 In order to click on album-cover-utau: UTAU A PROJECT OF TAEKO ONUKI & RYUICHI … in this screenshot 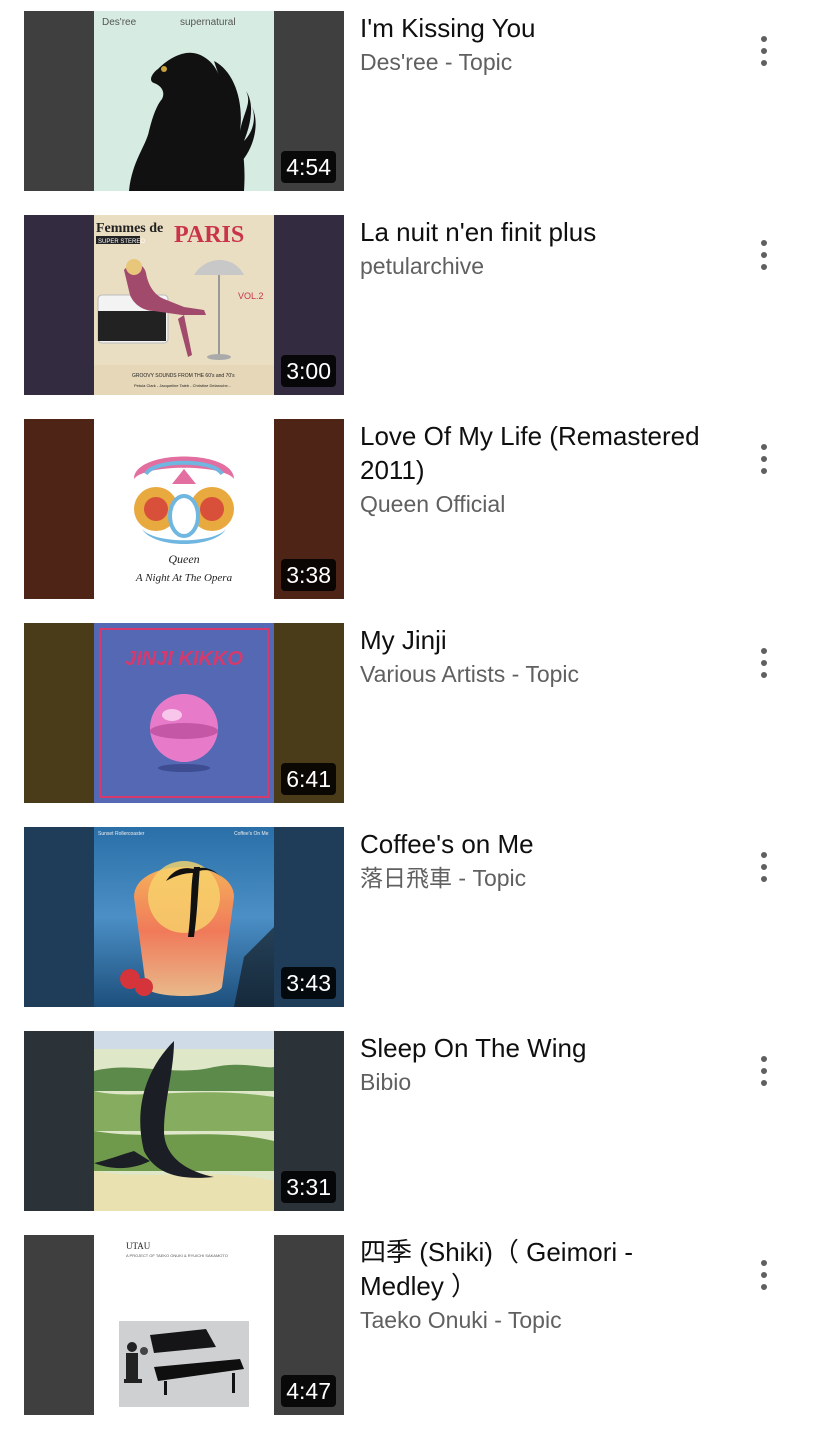, I will do `click(184, 1325)`.